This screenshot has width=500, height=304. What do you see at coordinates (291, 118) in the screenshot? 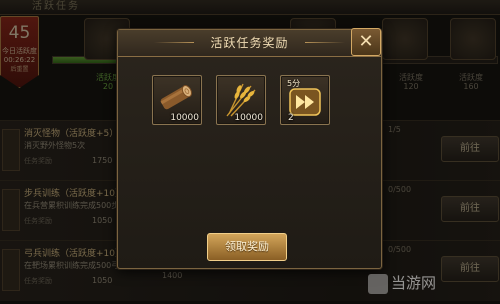
I see `reward-quantity: 2` at bounding box center [291, 118].